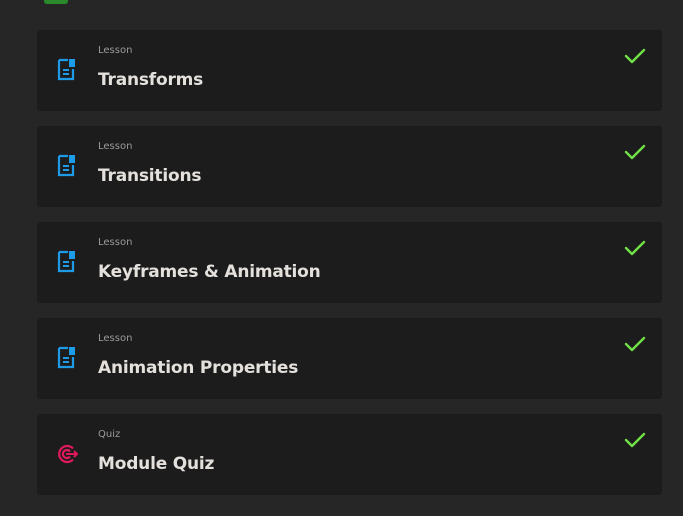  Describe the element at coordinates (349, 262) in the screenshot. I see `list-item-keyframes-animation: Lesson Keyframes & Animation` at that location.